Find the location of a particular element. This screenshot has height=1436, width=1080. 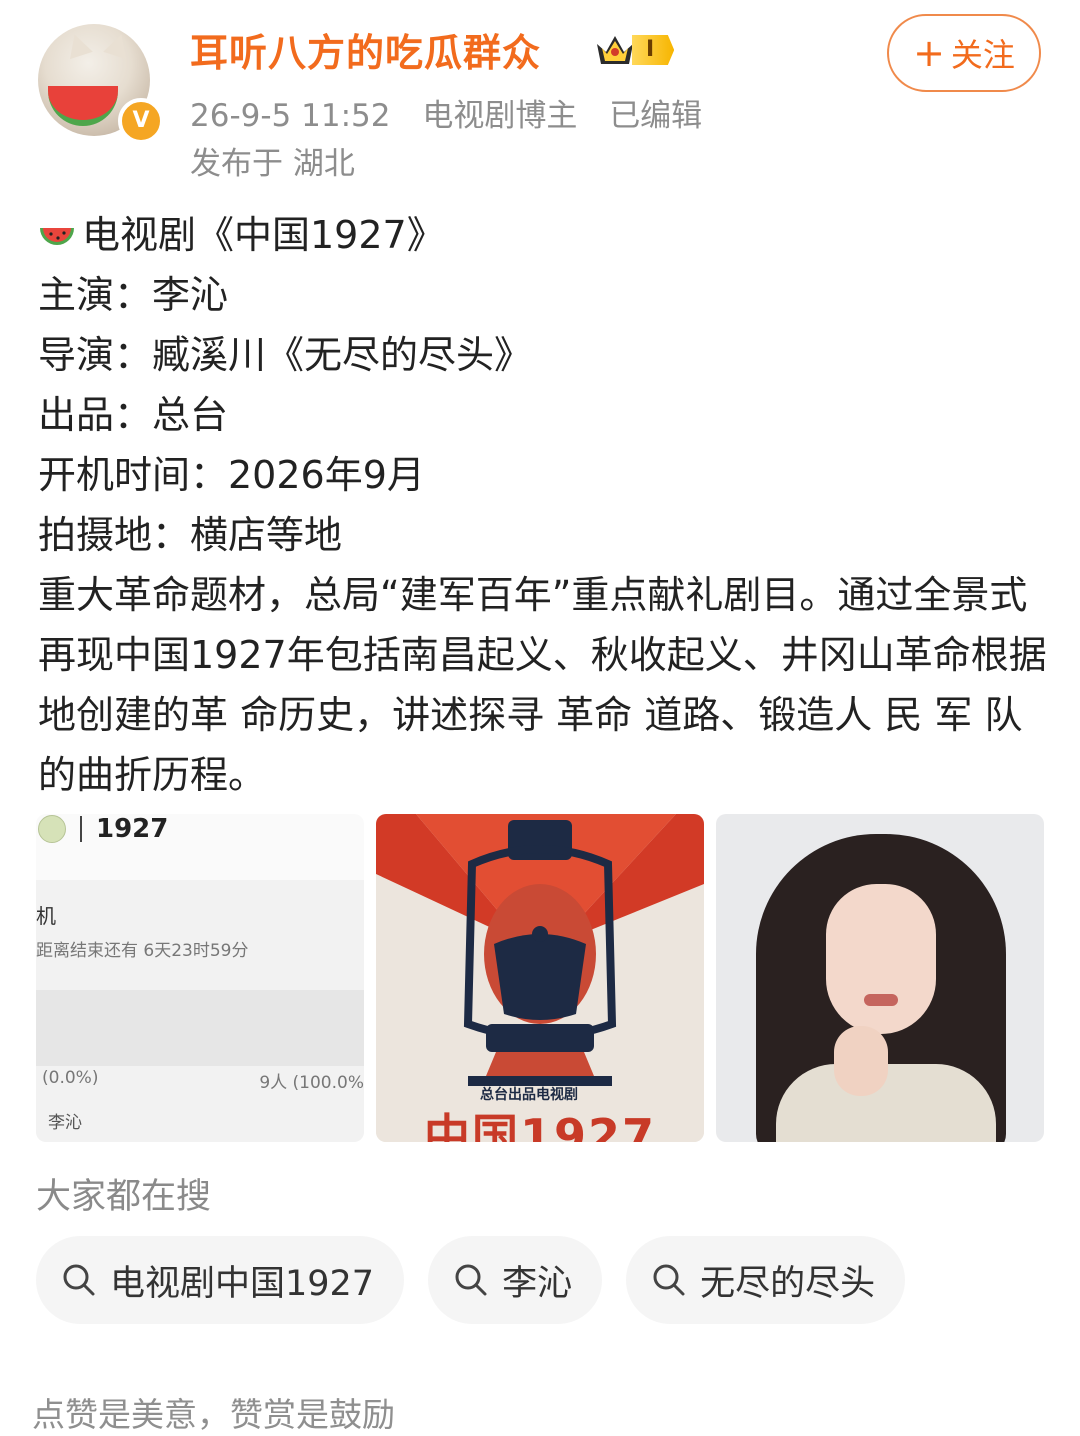

trending-search-title: 大家都在搜 is located at coordinates (124, 1197).